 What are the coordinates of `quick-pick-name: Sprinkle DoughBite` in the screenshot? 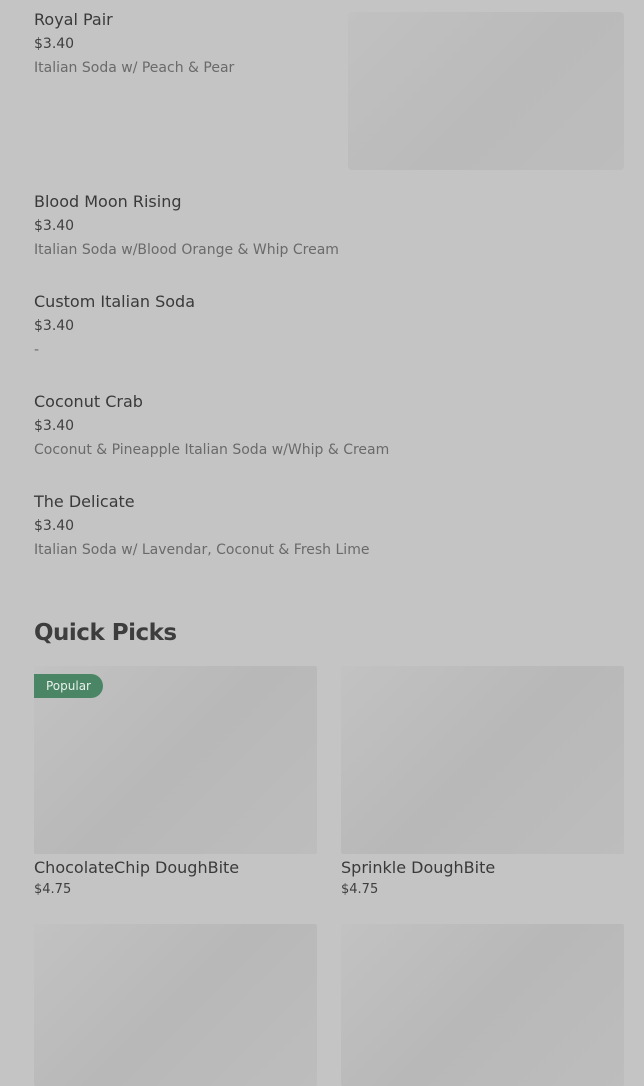 It's located at (418, 867).